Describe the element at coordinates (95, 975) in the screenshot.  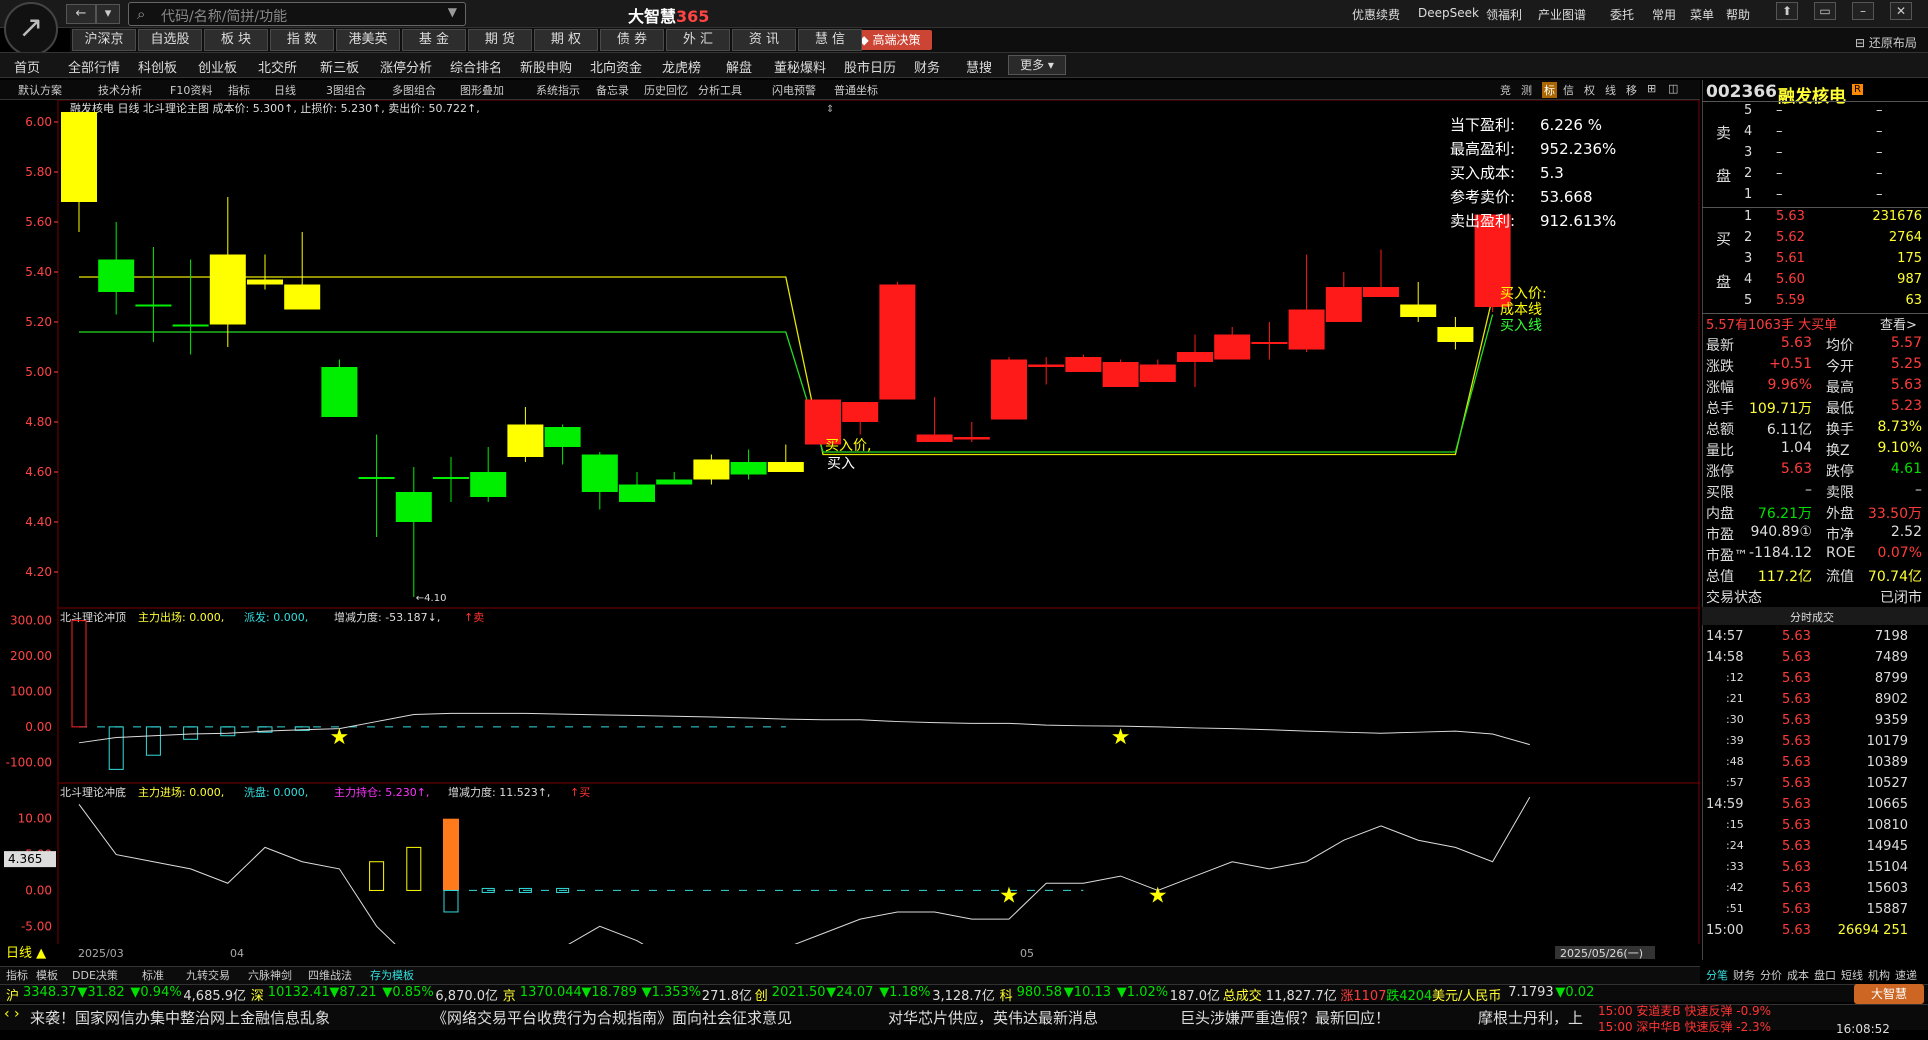
I see `bottom-tab-2: DDE决策` at that location.